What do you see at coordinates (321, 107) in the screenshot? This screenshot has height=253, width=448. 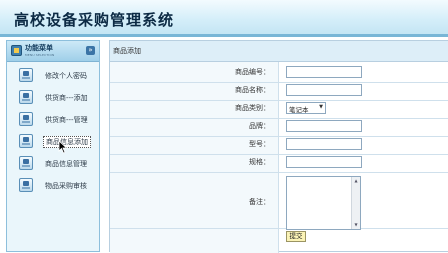 I see `chevron-down-icon: ▼` at bounding box center [321, 107].